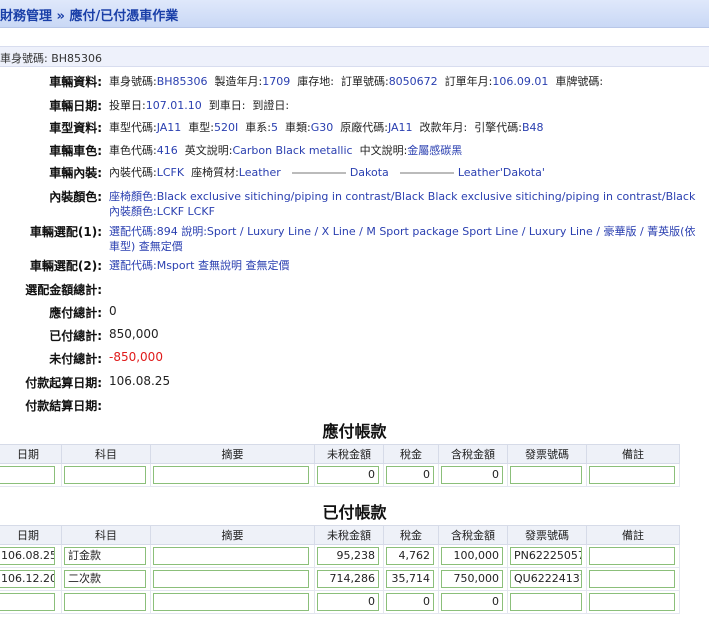 The width and height of the screenshot is (709, 630). I want to click on info-field-value: Leather'Dakota', so click(501, 172).